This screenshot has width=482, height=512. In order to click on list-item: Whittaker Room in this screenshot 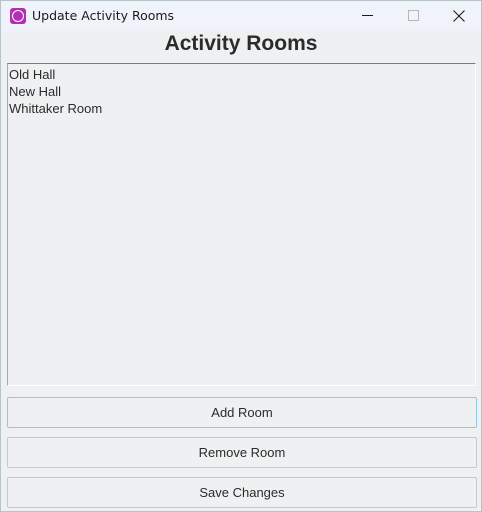, I will do `click(241, 108)`.